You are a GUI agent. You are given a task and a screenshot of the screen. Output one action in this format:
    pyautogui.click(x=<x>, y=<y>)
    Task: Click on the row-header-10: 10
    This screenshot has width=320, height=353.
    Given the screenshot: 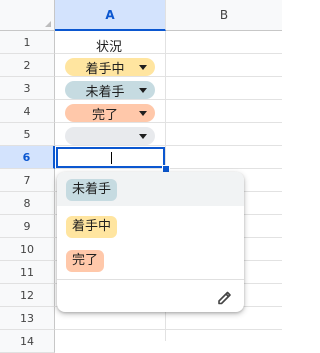 What is the action you would take?
    pyautogui.click(x=27, y=249)
    